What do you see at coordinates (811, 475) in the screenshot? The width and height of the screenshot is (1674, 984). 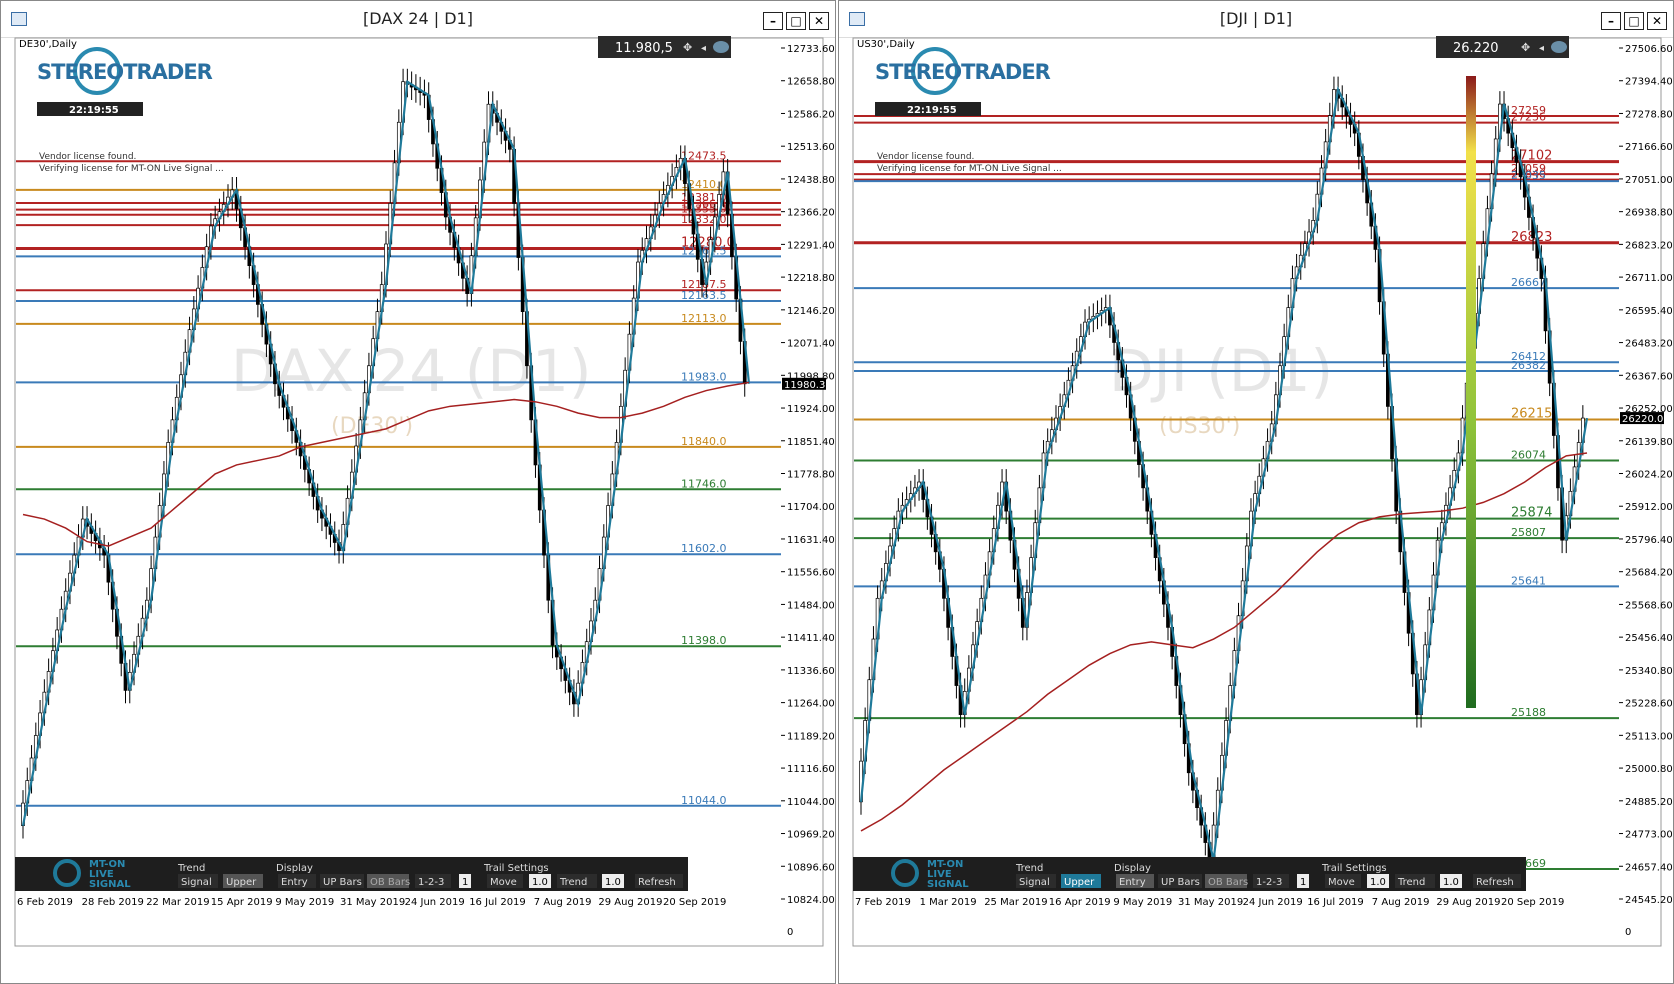 I see `y-tick-label: 11778.80` at bounding box center [811, 475].